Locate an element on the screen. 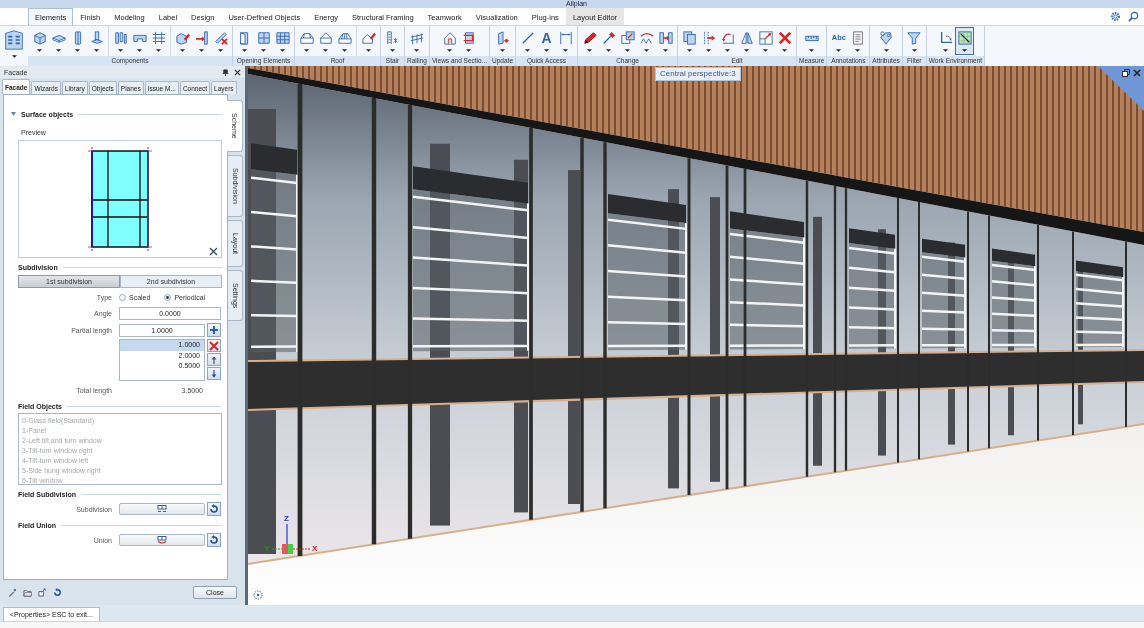 Image resolution: width=1144 pixels, height=628 pixels. text-tool-icon: A is located at coordinates (546, 38).